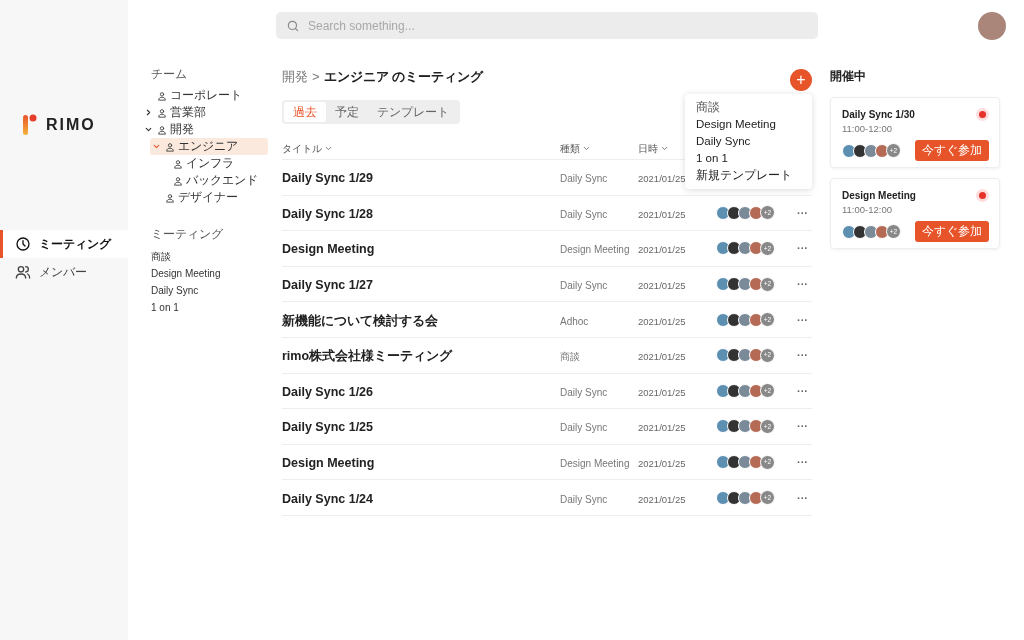  Describe the element at coordinates (64, 244) in the screenshot. I see `nav-item: ミーティング` at that location.